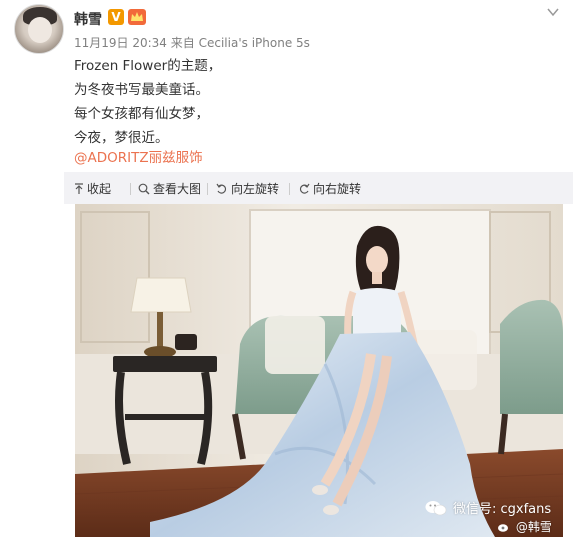  Describe the element at coordinates (99, 189) in the screenshot. I see `collapse-label: 收起` at that location.